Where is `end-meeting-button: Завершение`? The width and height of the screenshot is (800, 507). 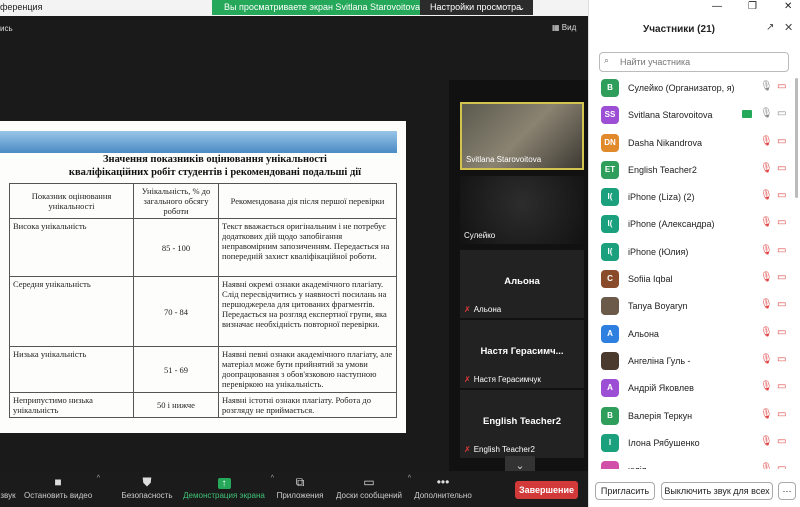 end-meeting-button: Завершение is located at coordinates (546, 490).